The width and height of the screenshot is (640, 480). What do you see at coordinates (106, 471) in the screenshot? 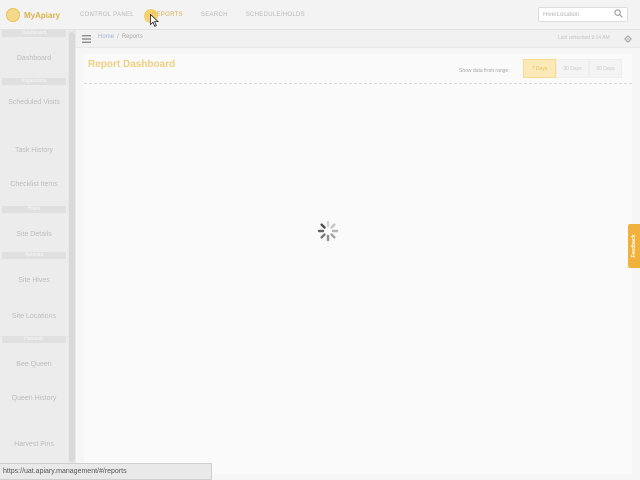
I see `status-bar-url: https://uat.apiary.management/#/reports` at bounding box center [106, 471].